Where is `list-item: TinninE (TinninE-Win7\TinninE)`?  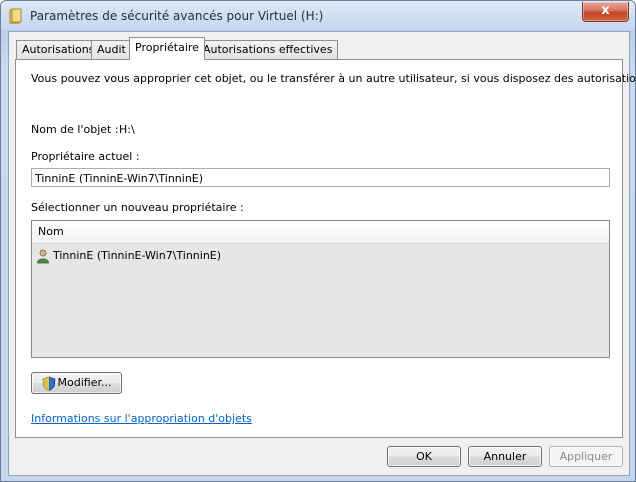
list-item: TinninE (TinninE-Win7\TinninE) is located at coordinates (128, 256).